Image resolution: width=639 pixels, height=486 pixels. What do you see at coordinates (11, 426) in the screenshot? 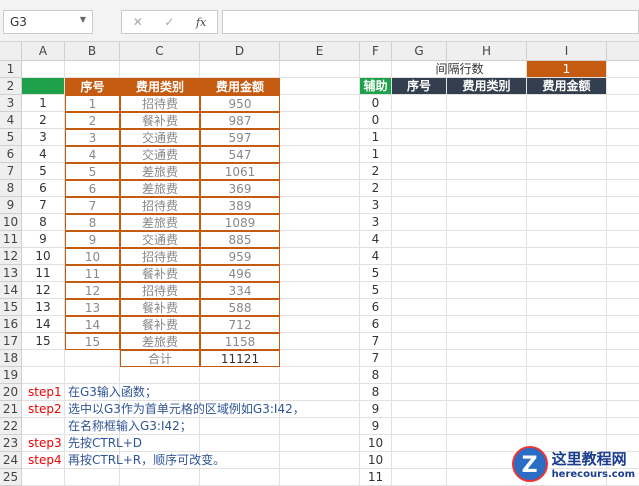
I see `row-header-22: 22` at bounding box center [11, 426].